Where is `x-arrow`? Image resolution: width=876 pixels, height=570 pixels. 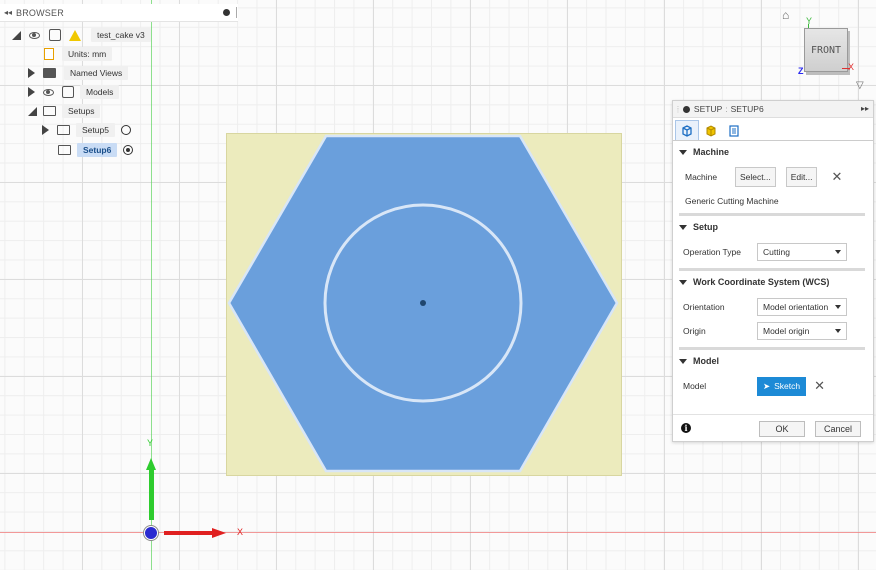
x-arrow is located at coordinates (189, 533).